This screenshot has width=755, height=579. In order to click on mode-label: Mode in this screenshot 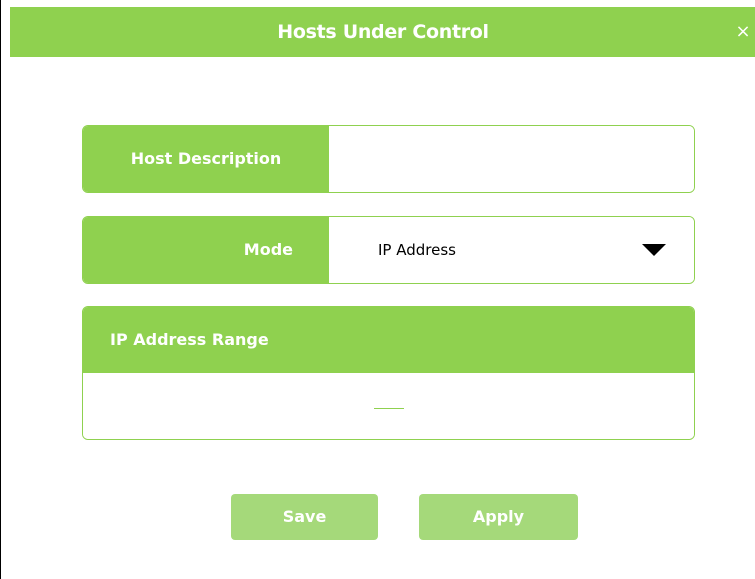, I will do `click(206, 250)`.